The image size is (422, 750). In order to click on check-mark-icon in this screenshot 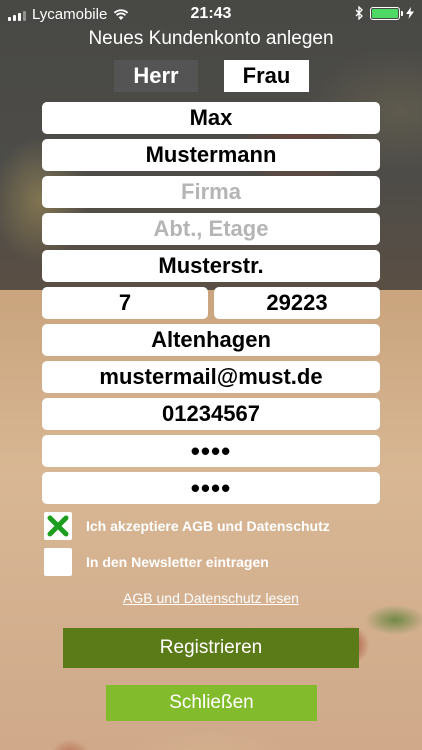, I will do `click(58, 526)`.